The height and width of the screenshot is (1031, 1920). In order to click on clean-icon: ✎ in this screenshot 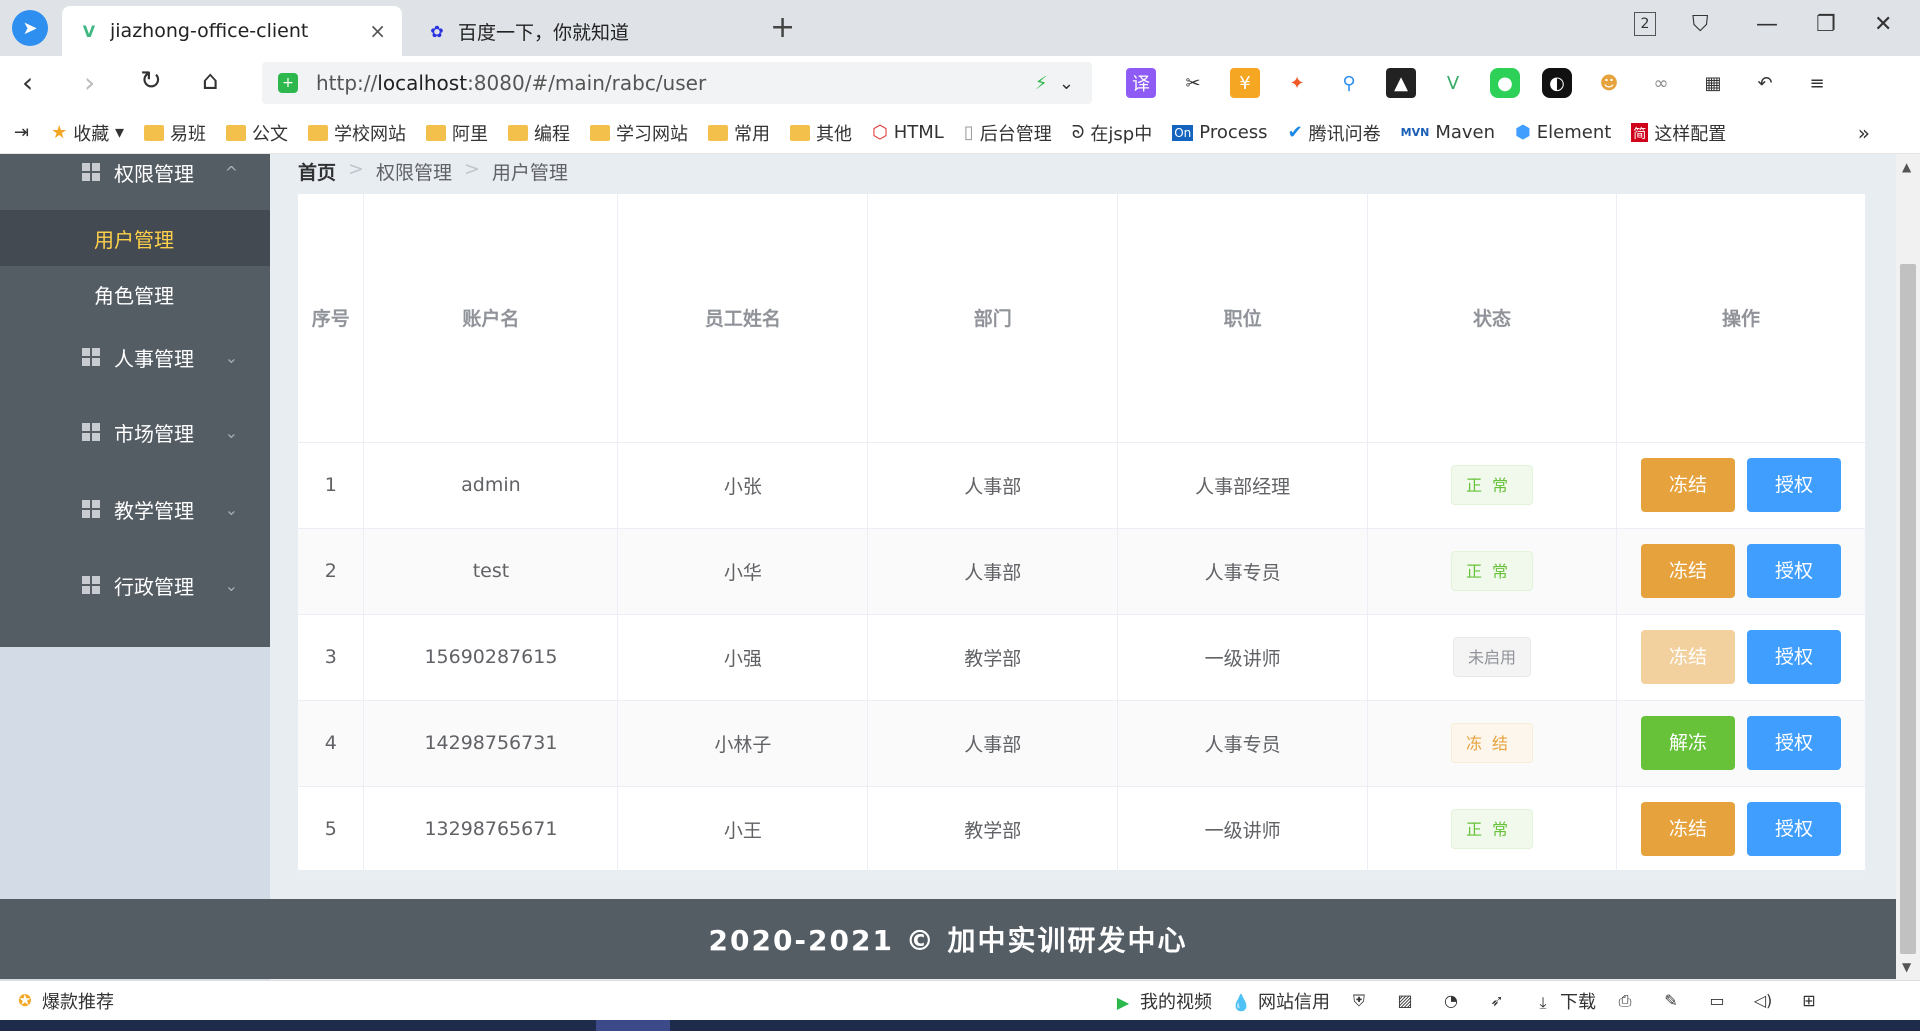, I will do `click(1671, 1001)`.